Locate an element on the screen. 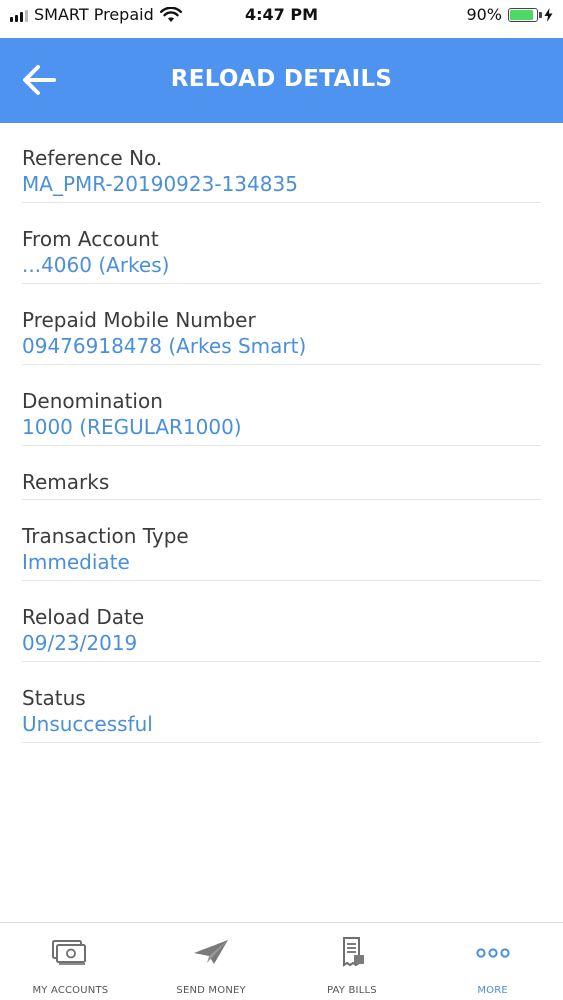  bottom-nav: MY ACCOUNTS SEND MONEY PAY BILLS MORE is located at coordinates (281, 961).